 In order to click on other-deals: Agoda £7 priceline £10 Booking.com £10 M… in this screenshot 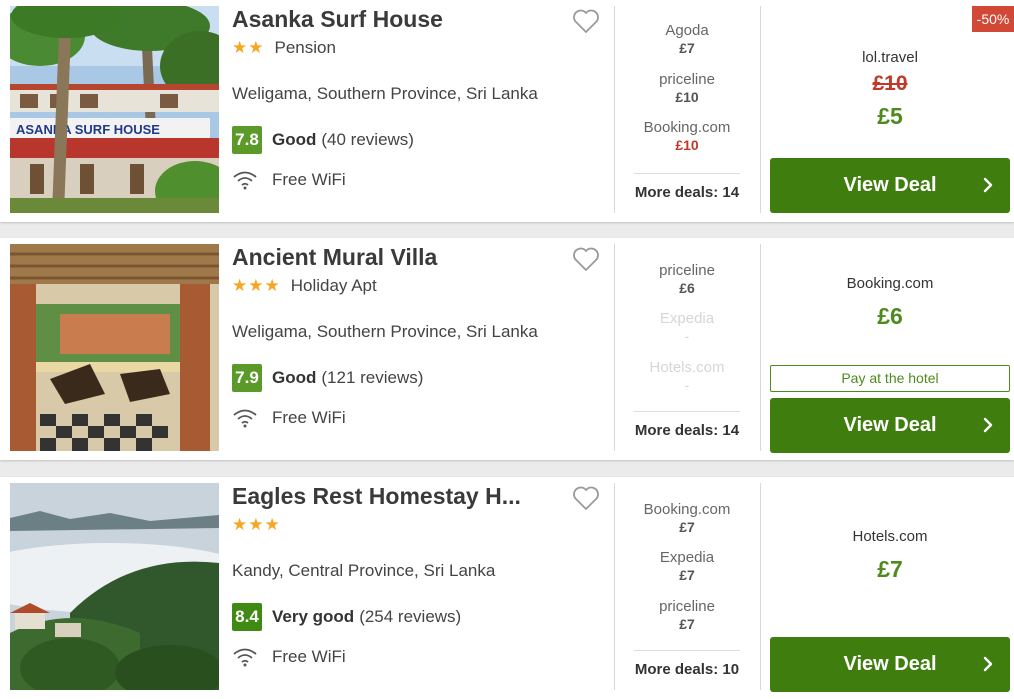, I will do `click(687, 111)`.